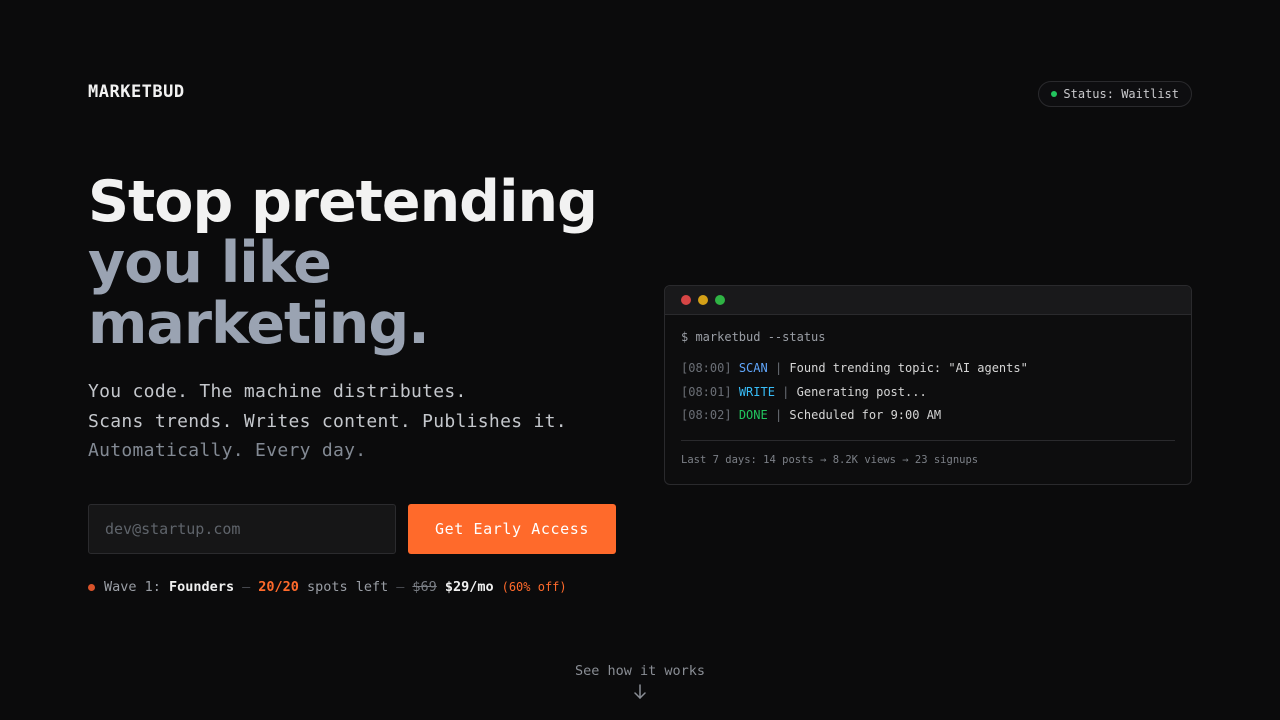 Image resolution: width=1280 pixels, height=720 pixels. Describe the element at coordinates (703, 300) in the screenshot. I see `window-minimize-dot-icon` at that location.